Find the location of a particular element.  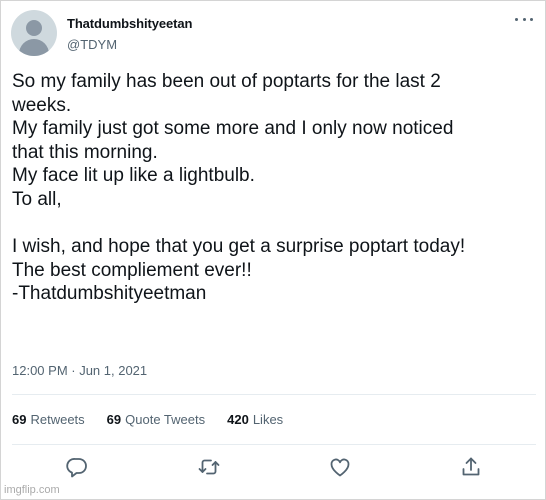

likes-stat: 420 Likes is located at coordinates (255, 419).